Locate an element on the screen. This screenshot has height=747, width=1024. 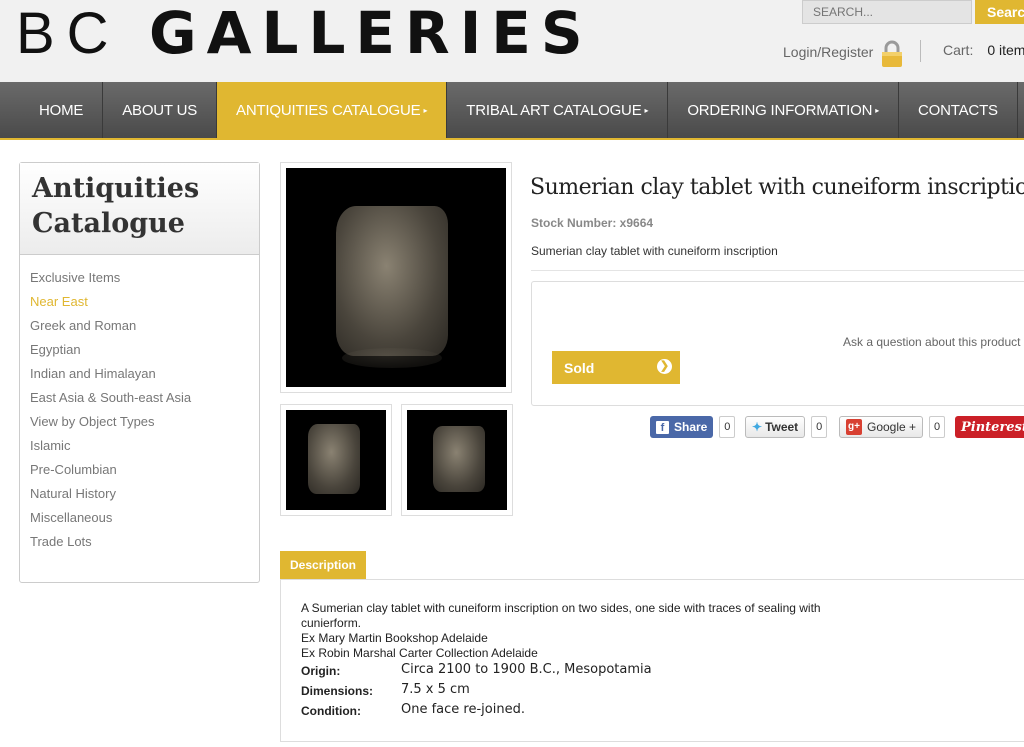
sidebar-title-line2: Catalogue is located at coordinates (108, 223).